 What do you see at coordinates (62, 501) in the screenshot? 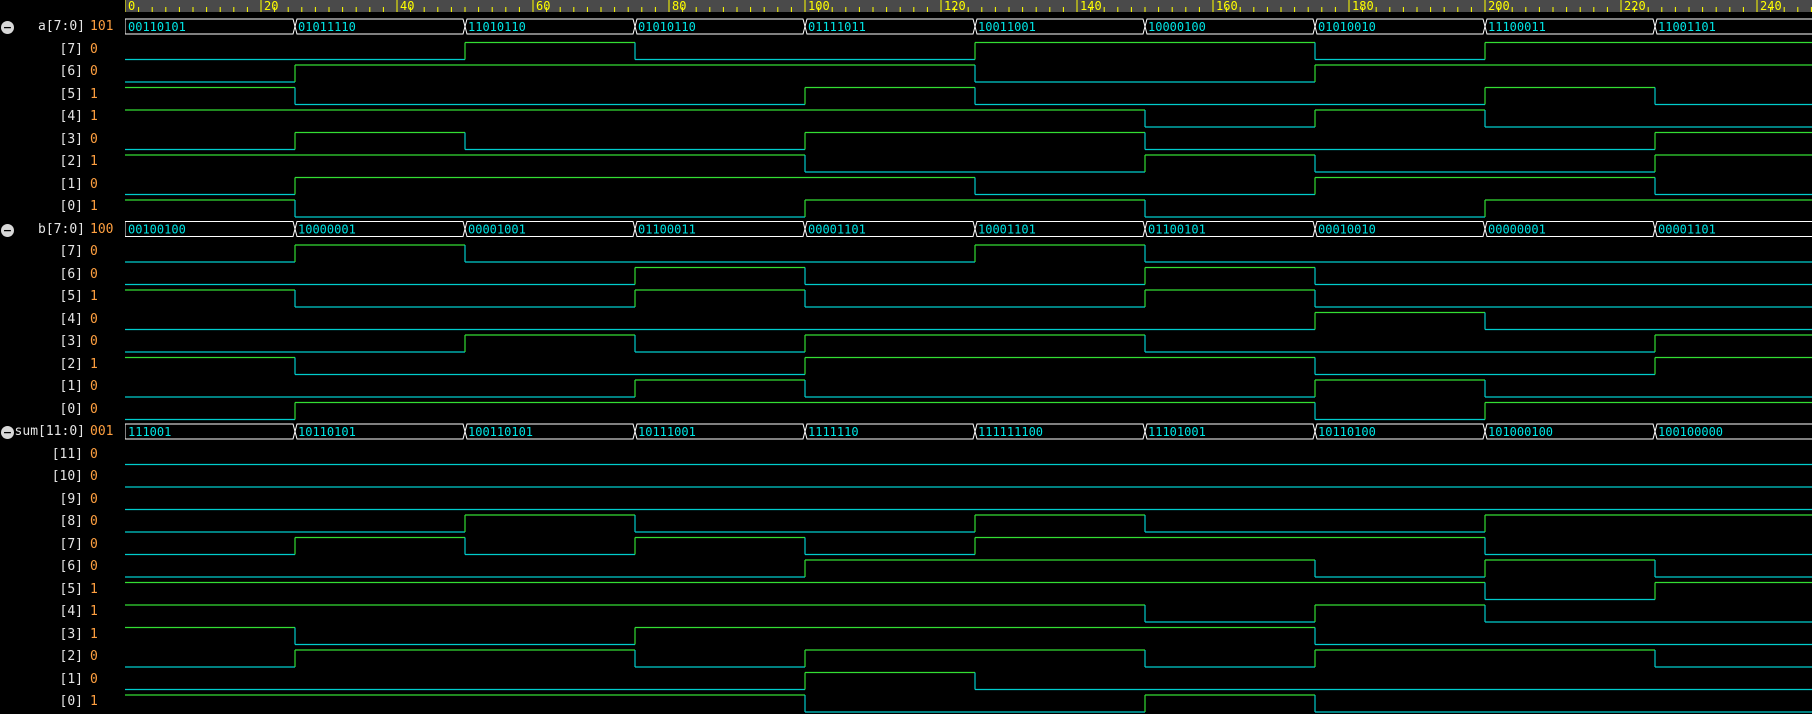
I see `signal-bit-row: [9] 0` at bounding box center [62, 501].